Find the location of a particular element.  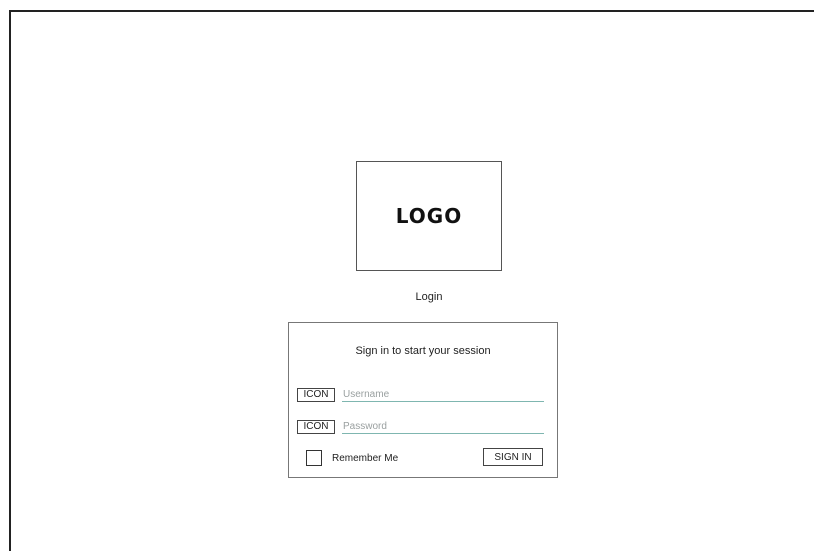

username-row: ICON is located at coordinates (421, 395).